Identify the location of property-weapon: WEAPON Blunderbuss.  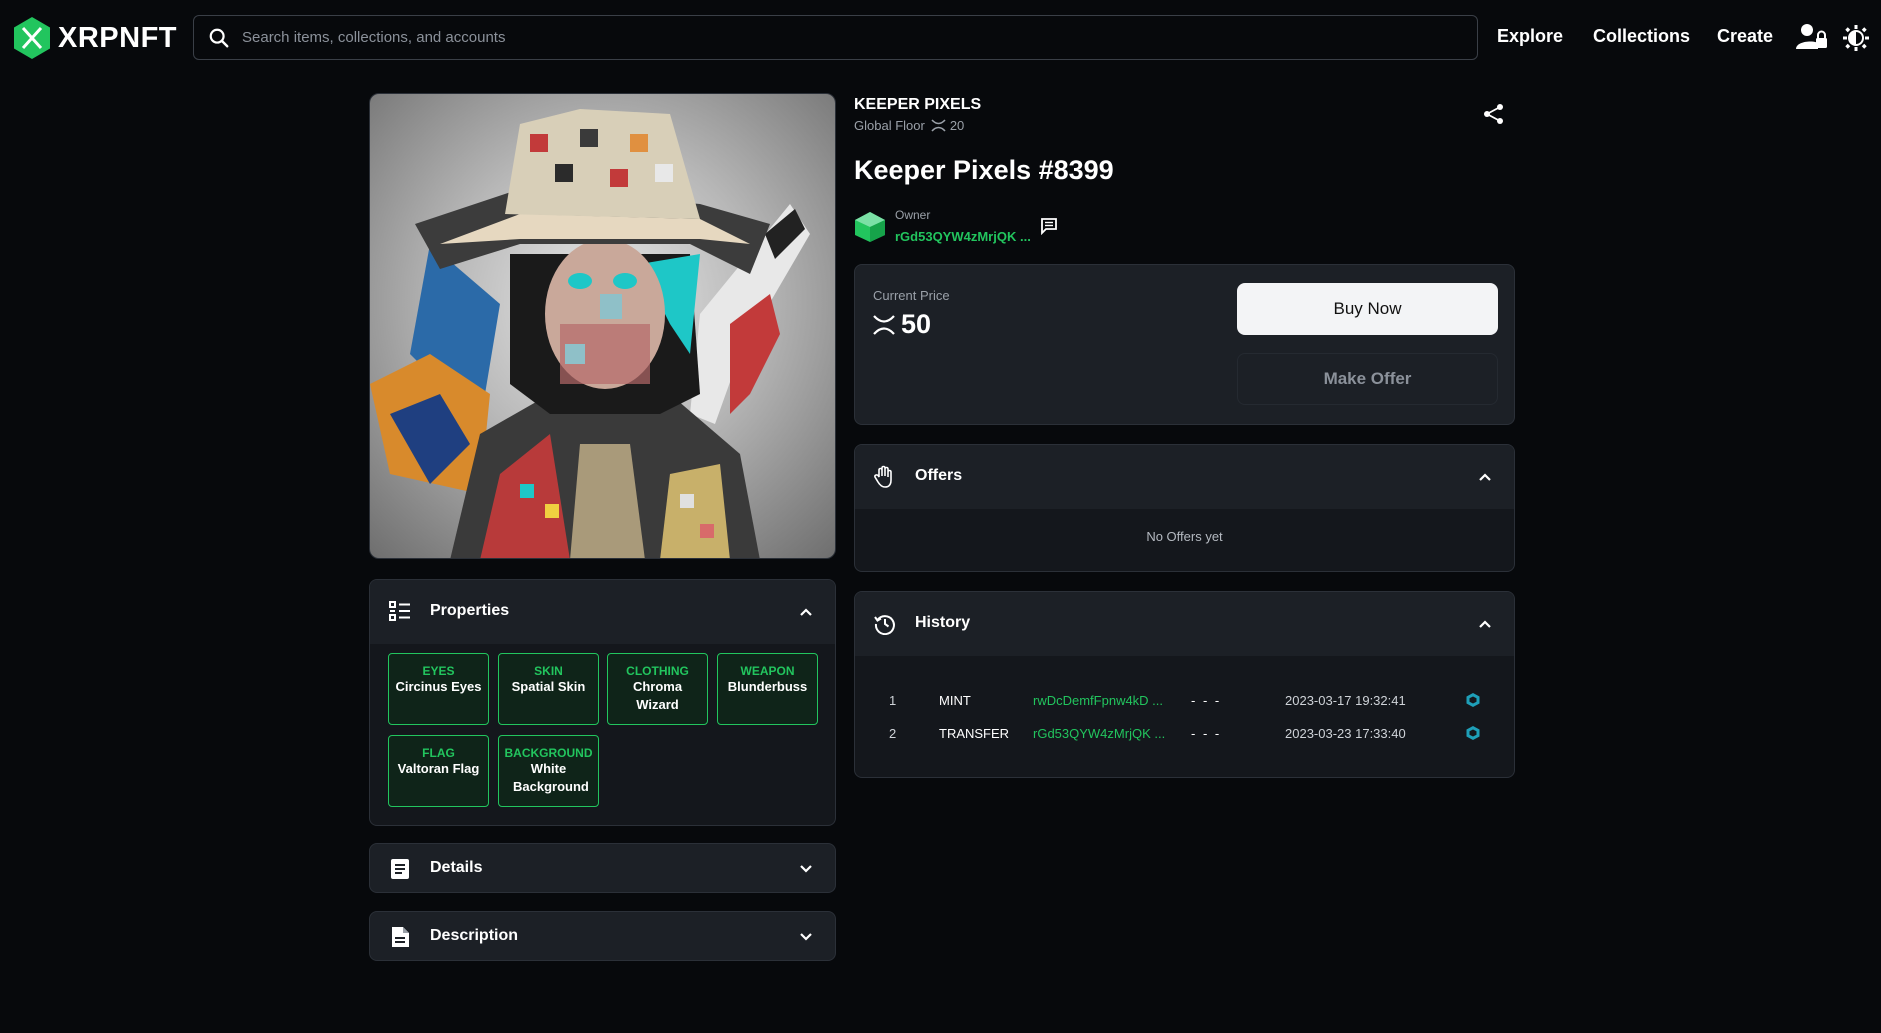
(767, 689).